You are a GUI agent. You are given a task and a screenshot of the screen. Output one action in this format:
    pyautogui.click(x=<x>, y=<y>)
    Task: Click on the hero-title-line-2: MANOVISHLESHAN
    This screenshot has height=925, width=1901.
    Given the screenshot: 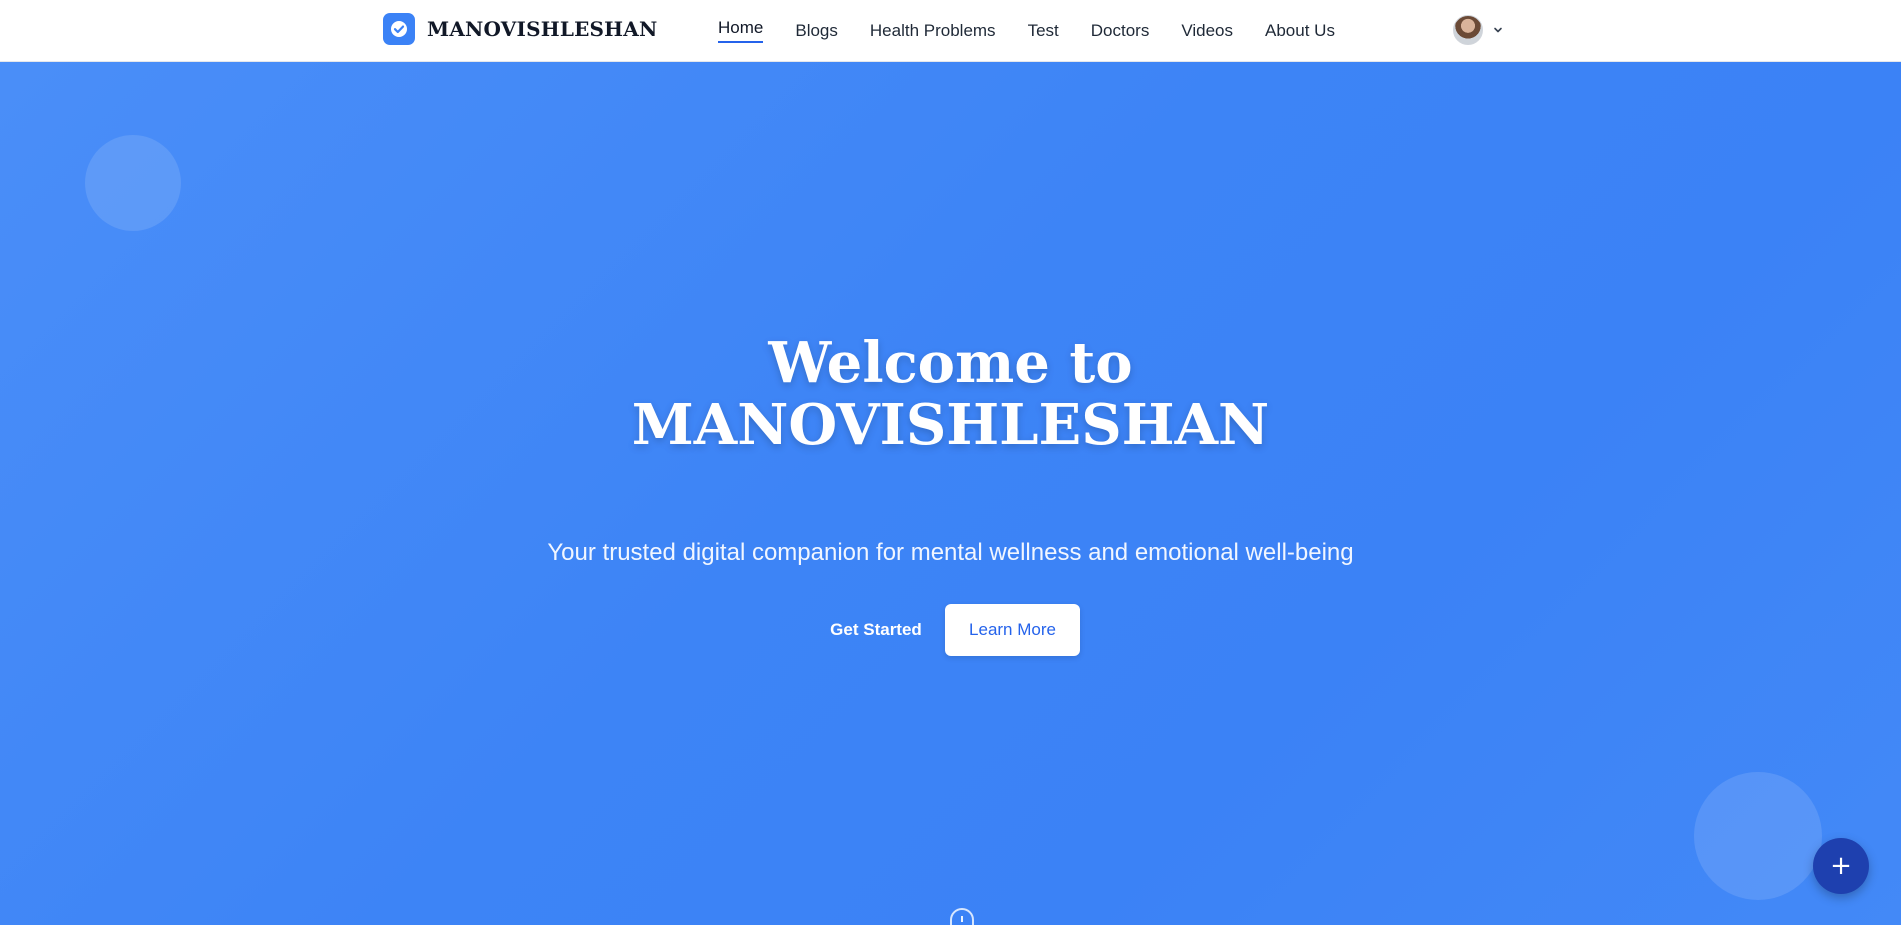 What is the action you would take?
    pyautogui.click(x=950, y=425)
    